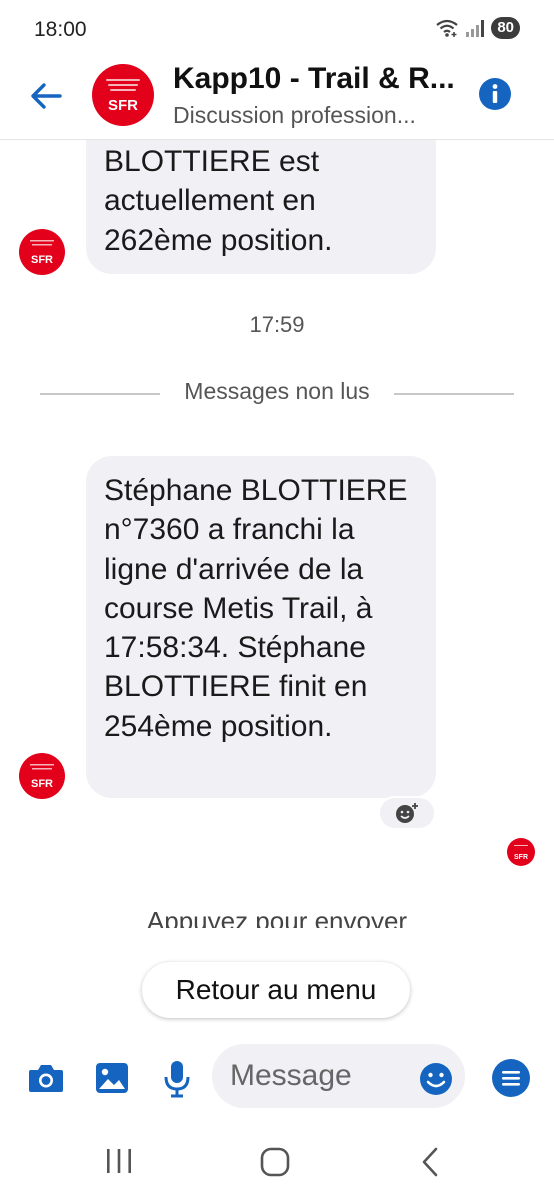 This screenshot has height=1200, width=554. What do you see at coordinates (436, 1079) in the screenshot?
I see `emoji-icon` at bounding box center [436, 1079].